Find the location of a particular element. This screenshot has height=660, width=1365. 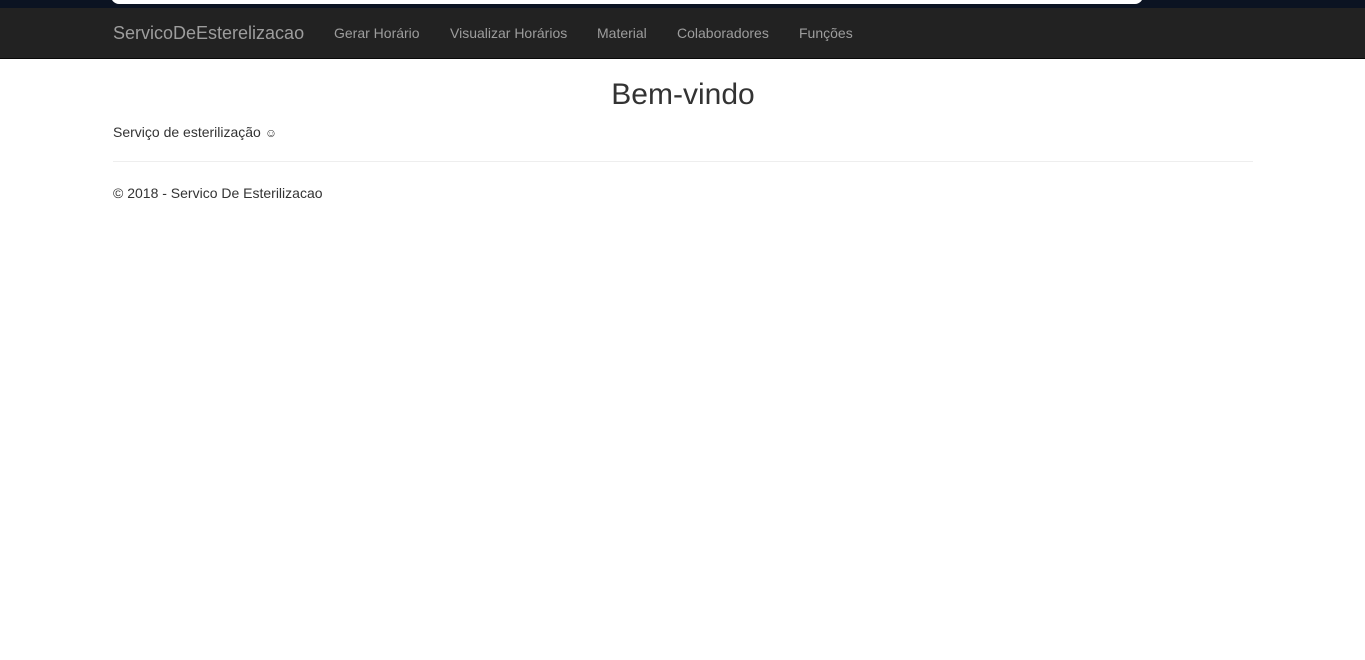

nav-item-visualizar-horarios: Visualizar Horários is located at coordinates (508, 33).